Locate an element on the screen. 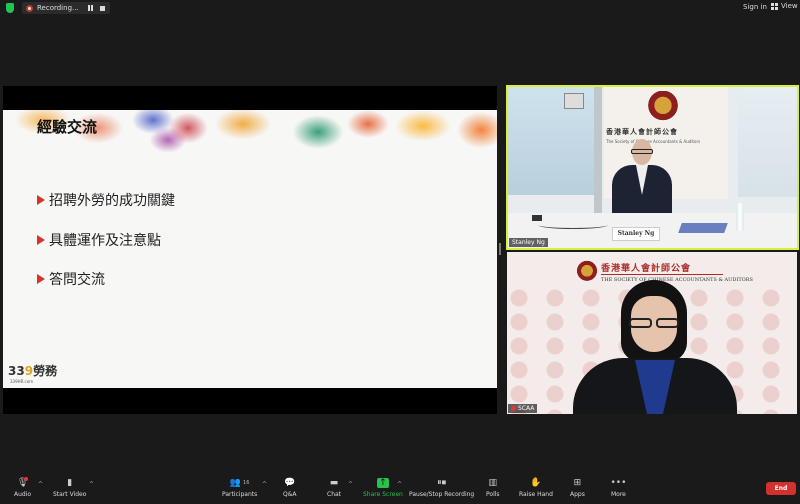 This screenshot has width=800, height=504. qa-button: 💬 Q&A is located at coordinates (290, 488).